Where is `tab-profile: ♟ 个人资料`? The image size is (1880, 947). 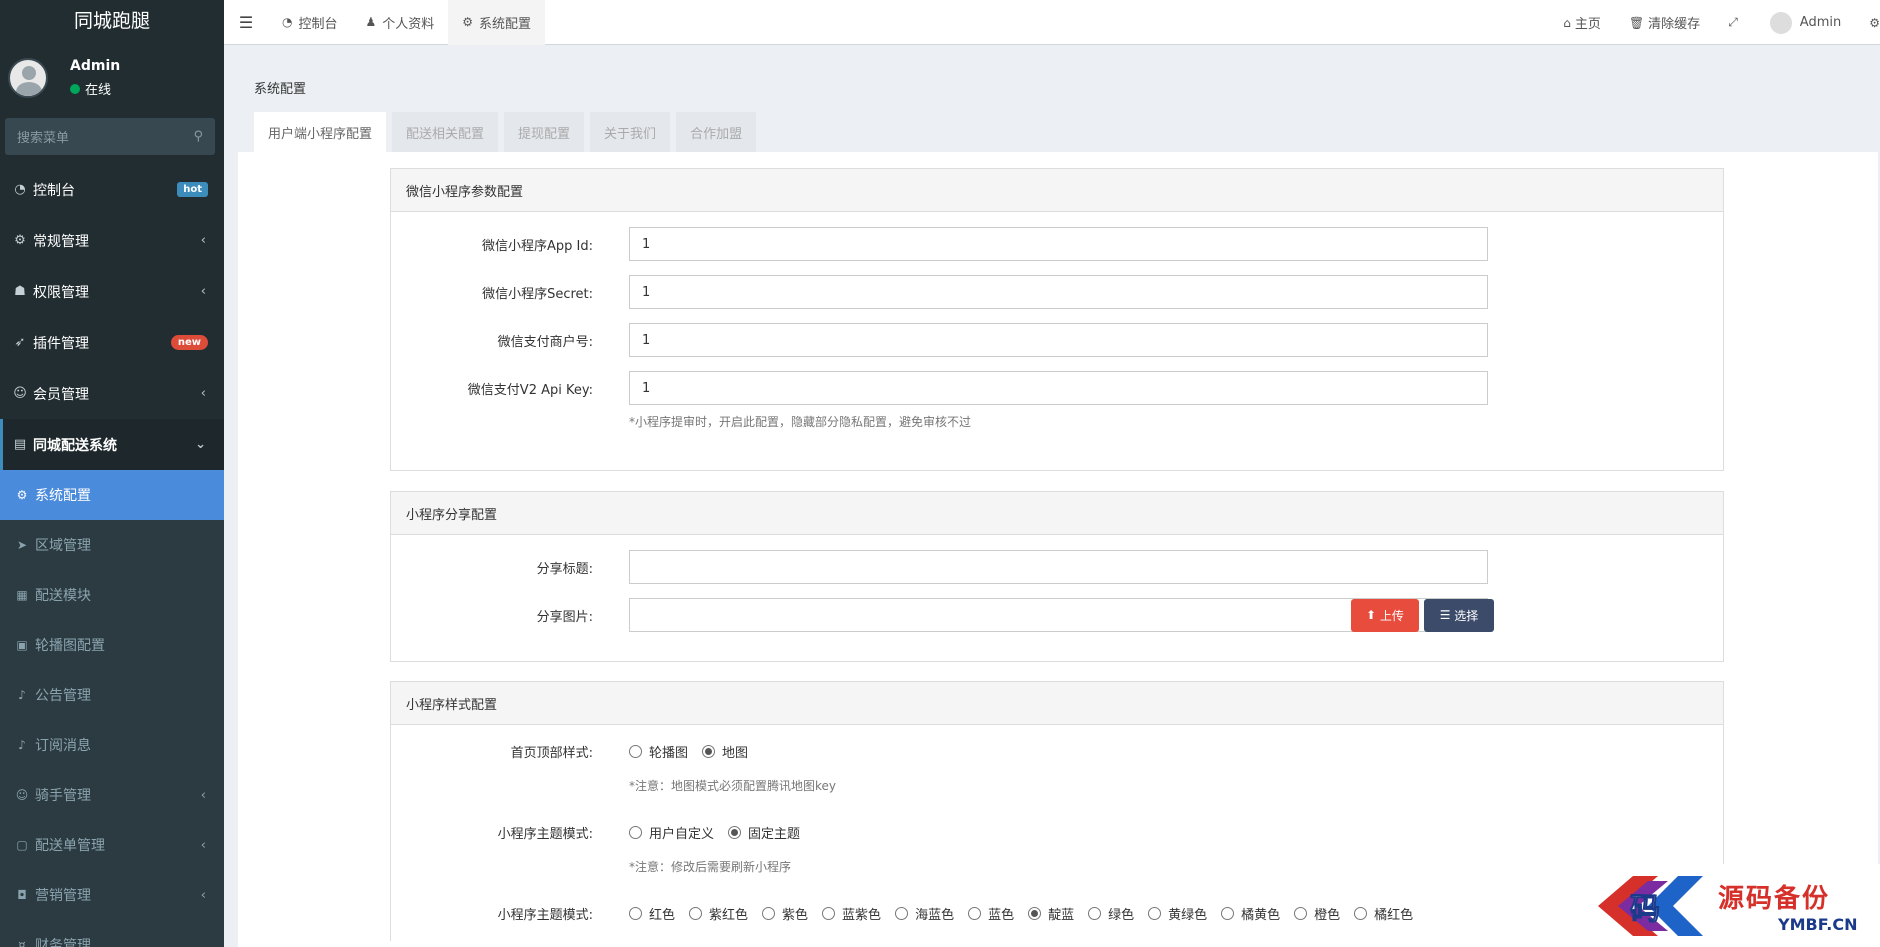 tab-profile: ♟ 个人资料 is located at coordinates (400, 22).